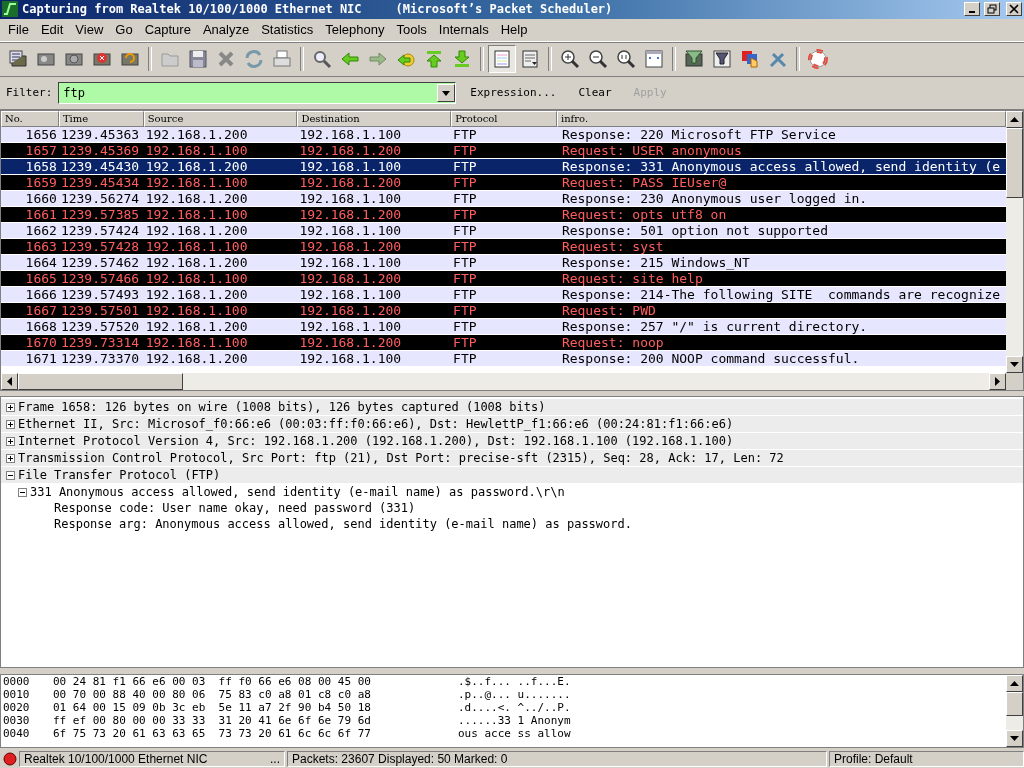 This screenshot has width=1024, height=768. I want to click on minimize-icon, so click(972, 12).